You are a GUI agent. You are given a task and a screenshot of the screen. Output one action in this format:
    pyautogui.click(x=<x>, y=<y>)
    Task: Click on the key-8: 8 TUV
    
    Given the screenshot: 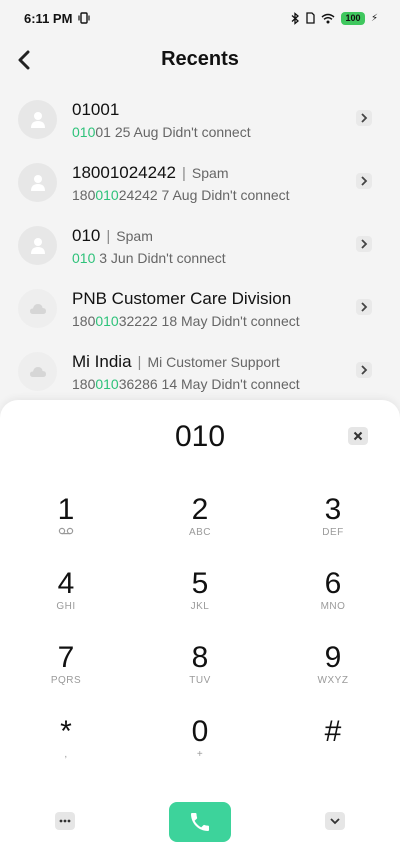 What is the action you would take?
    pyautogui.click(x=200, y=672)
    